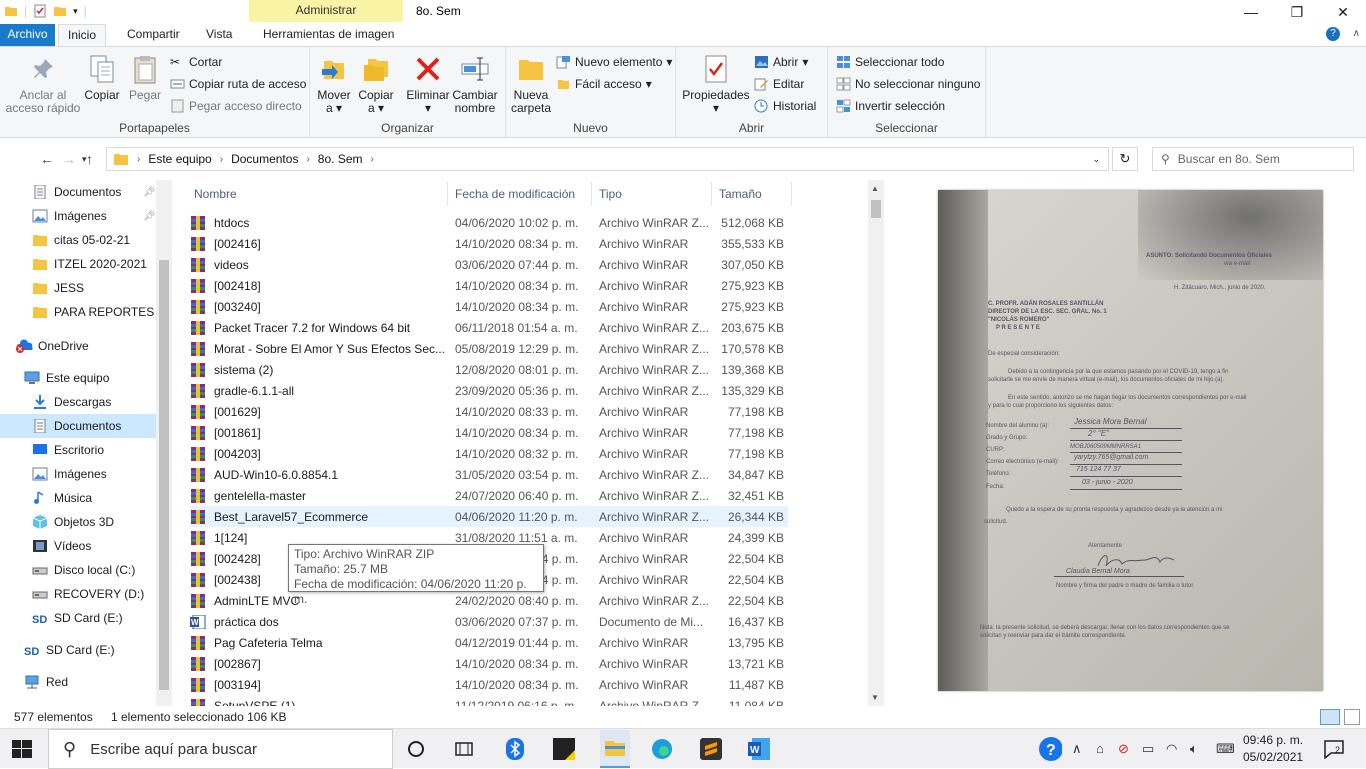 Image resolution: width=1366 pixels, height=769 pixels. What do you see at coordinates (464, 749) in the screenshot?
I see `task-view-icon` at bounding box center [464, 749].